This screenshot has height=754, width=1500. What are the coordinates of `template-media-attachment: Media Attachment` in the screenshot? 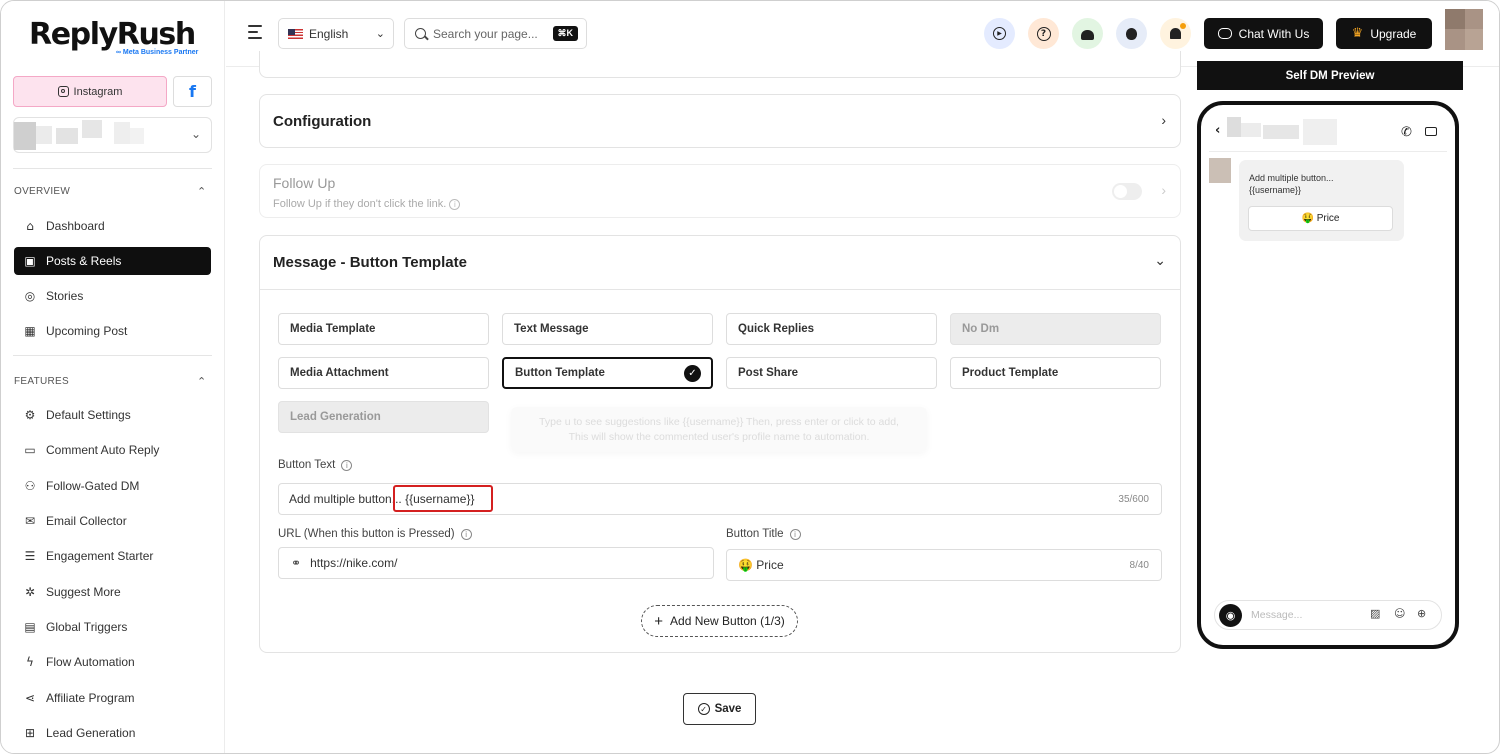 It's located at (383, 373).